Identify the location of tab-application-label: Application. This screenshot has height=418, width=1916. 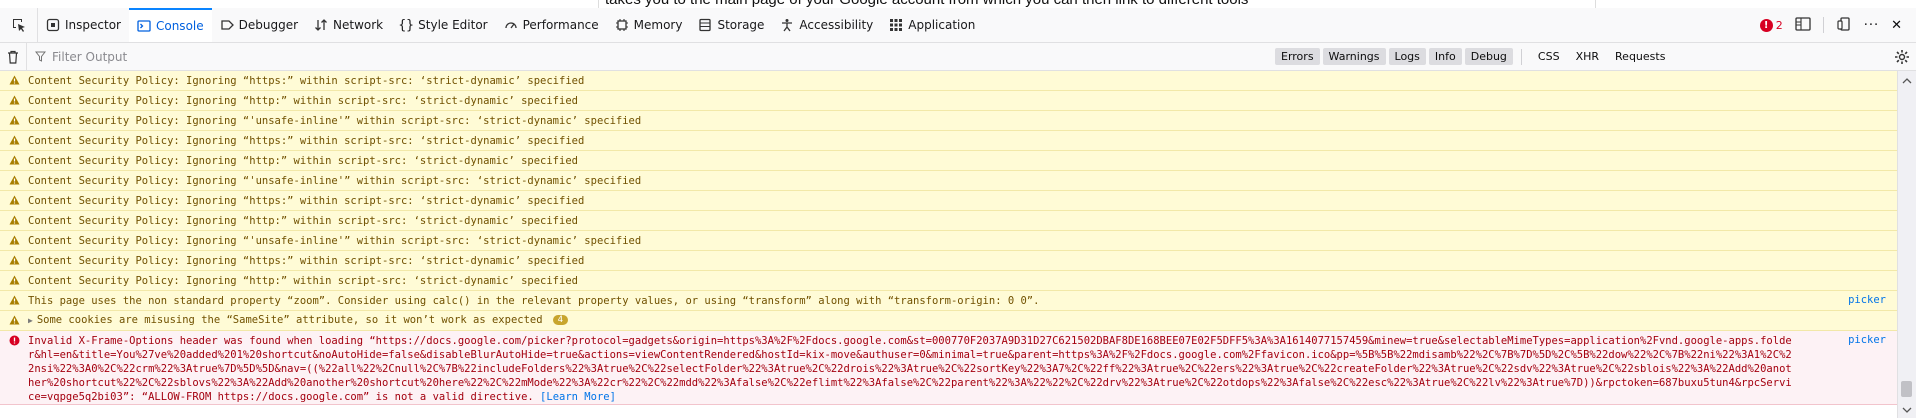
(942, 25).